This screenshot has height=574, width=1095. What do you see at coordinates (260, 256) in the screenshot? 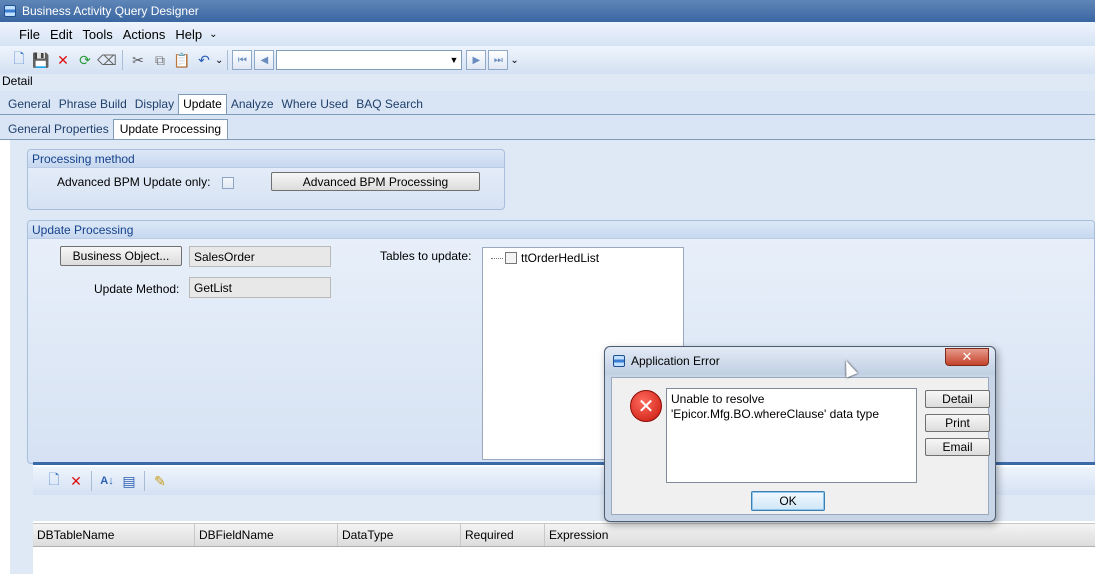
I see `business-object-field: SalesOrder` at bounding box center [260, 256].